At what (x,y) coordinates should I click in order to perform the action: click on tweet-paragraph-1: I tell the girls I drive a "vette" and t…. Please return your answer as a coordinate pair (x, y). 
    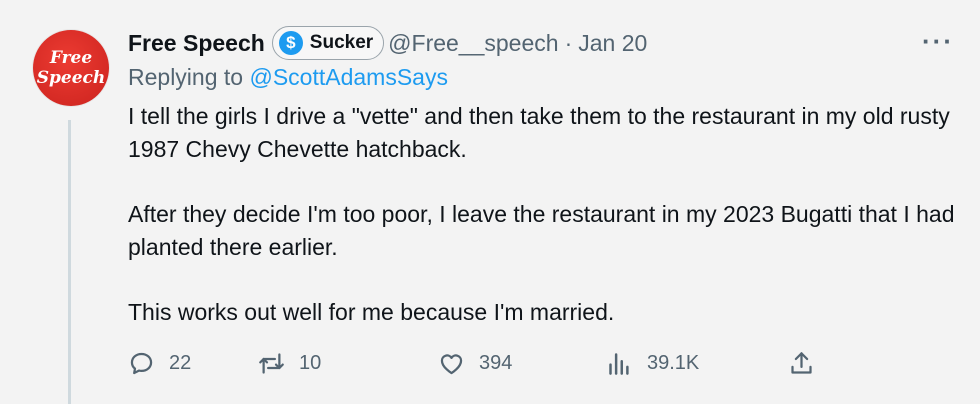
    Looking at the image, I should click on (539, 132).